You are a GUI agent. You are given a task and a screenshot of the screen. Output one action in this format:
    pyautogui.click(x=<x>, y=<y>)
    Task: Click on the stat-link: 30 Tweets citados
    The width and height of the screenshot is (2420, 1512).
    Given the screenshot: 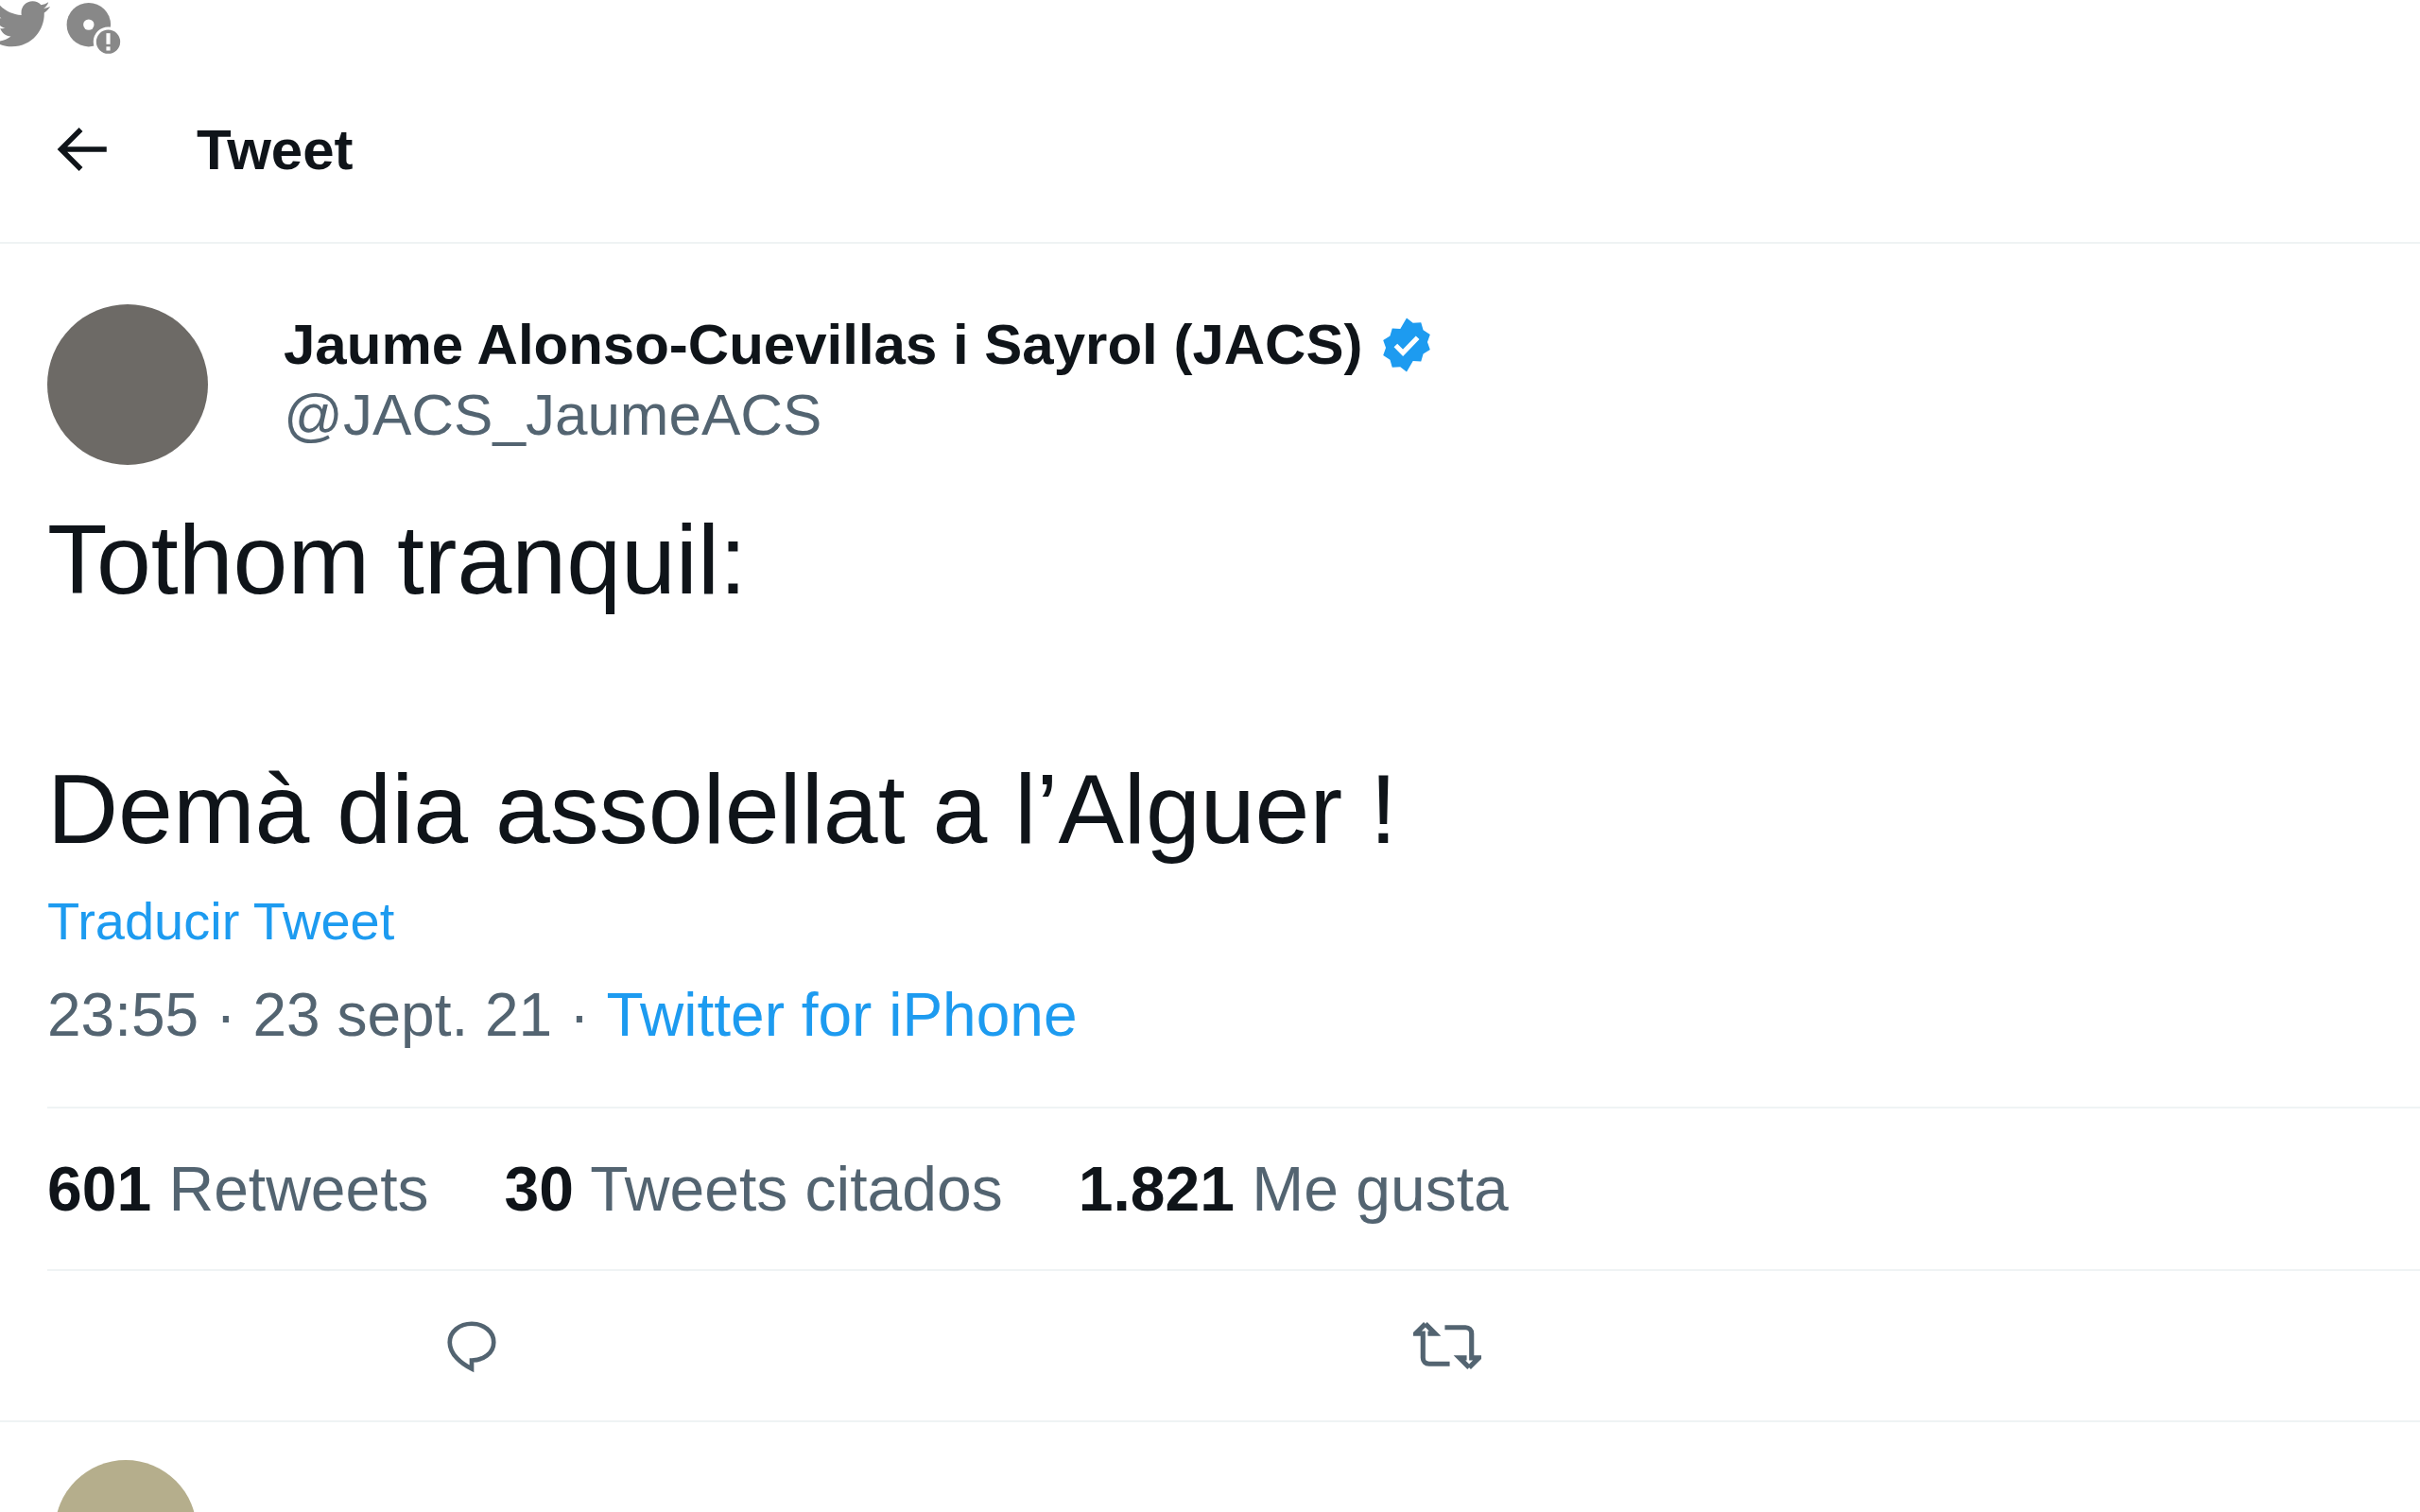 What is the action you would take?
    pyautogui.click(x=753, y=1189)
    